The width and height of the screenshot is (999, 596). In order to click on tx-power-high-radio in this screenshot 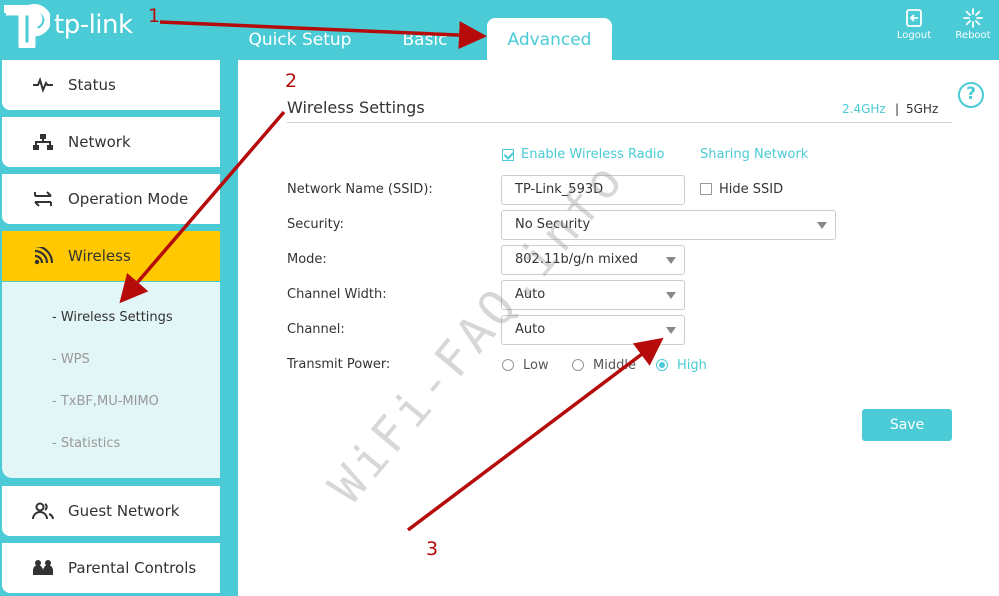, I will do `click(662, 365)`.